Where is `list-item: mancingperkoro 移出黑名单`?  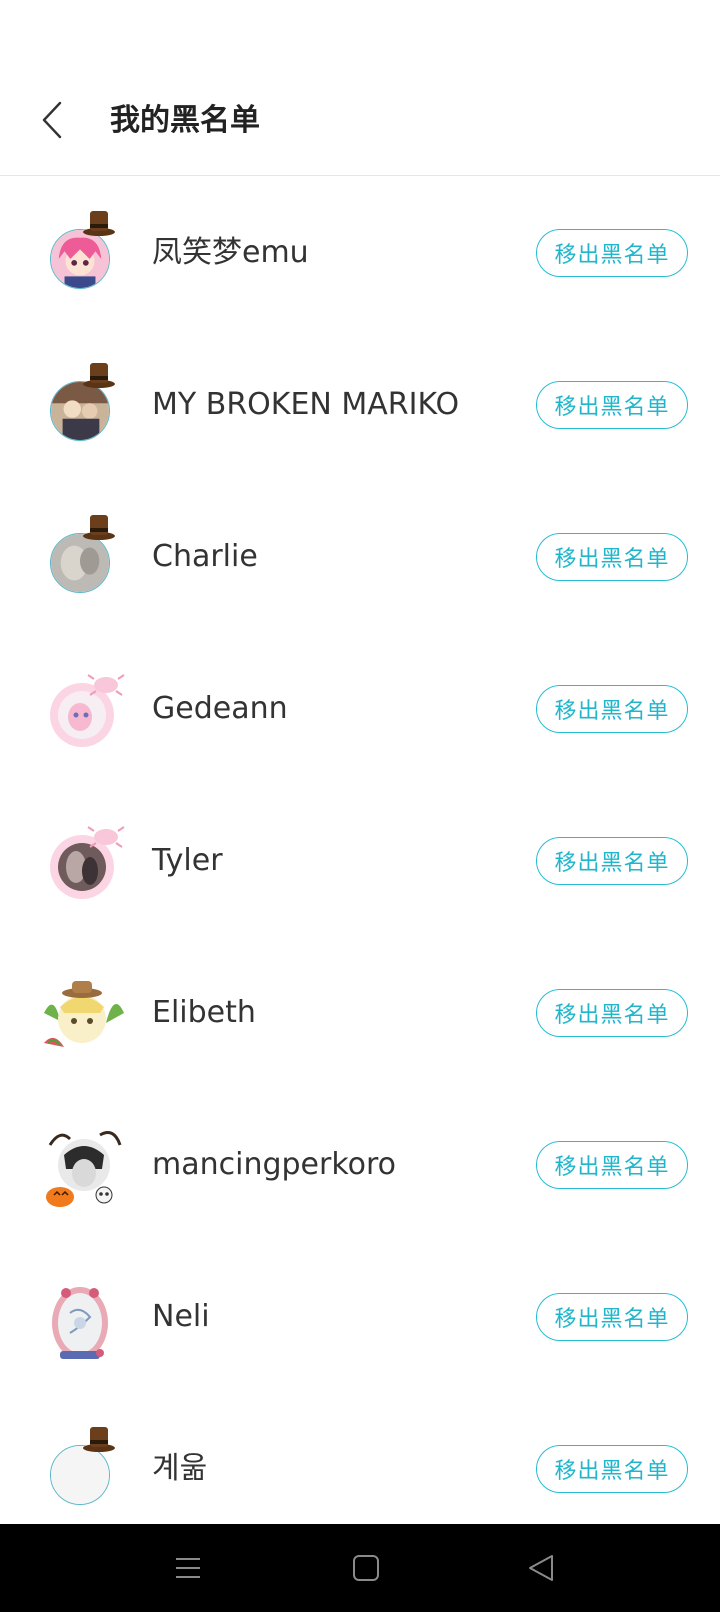
list-item: mancingperkoro 移出黑名单 is located at coordinates (360, 1165).